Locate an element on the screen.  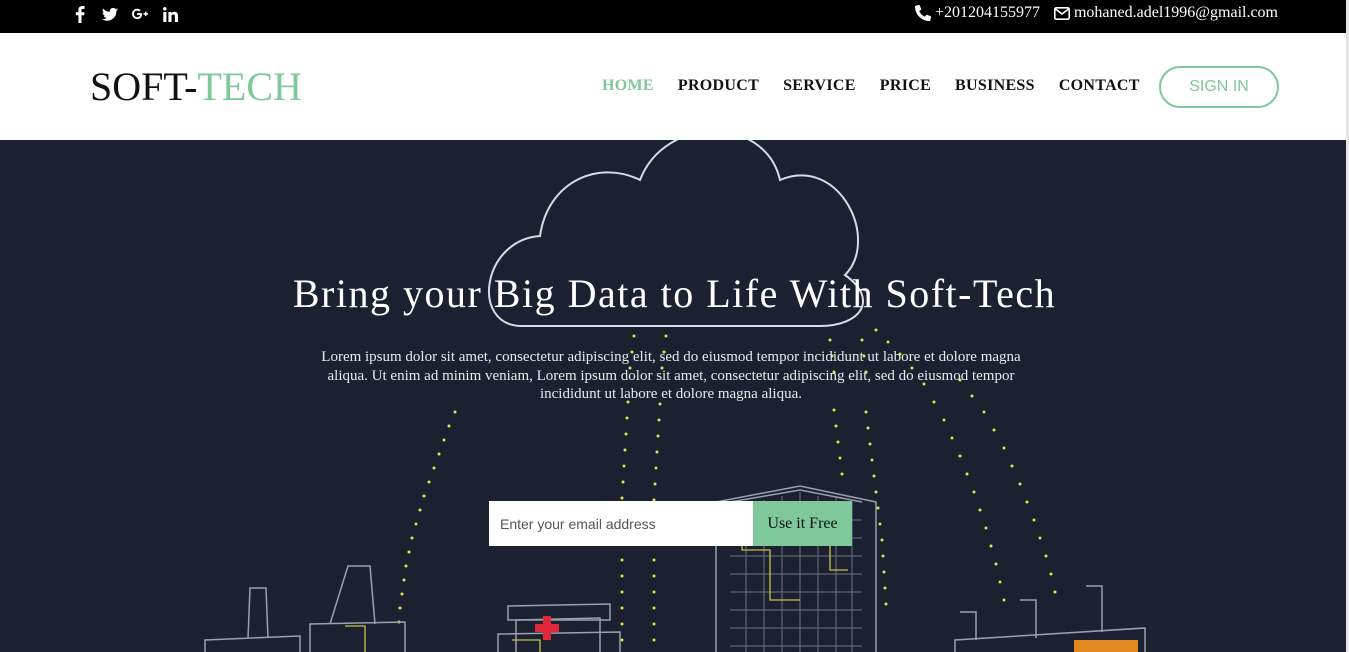
nav-item-contact: CONTACT is located at coordinates (1099, 86).